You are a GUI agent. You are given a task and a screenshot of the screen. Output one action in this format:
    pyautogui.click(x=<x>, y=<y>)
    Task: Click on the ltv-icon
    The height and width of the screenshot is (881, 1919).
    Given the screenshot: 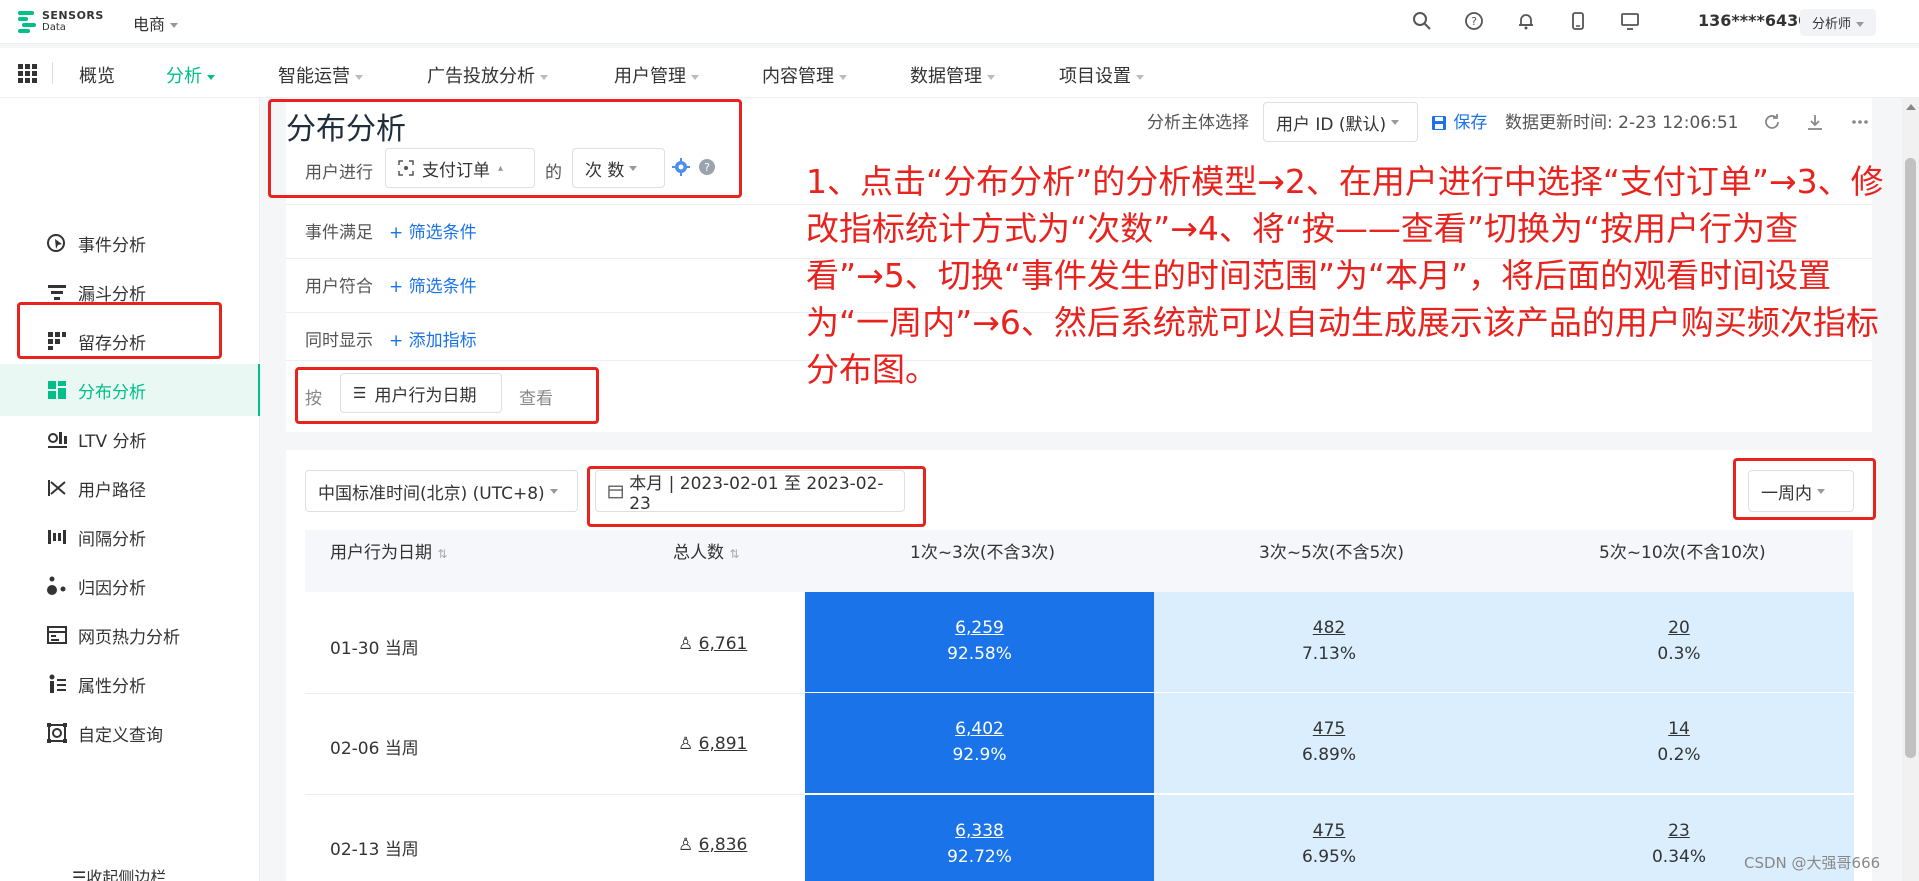 What is the action you would take?
    pyautogui.click(x=57, y=439)
    